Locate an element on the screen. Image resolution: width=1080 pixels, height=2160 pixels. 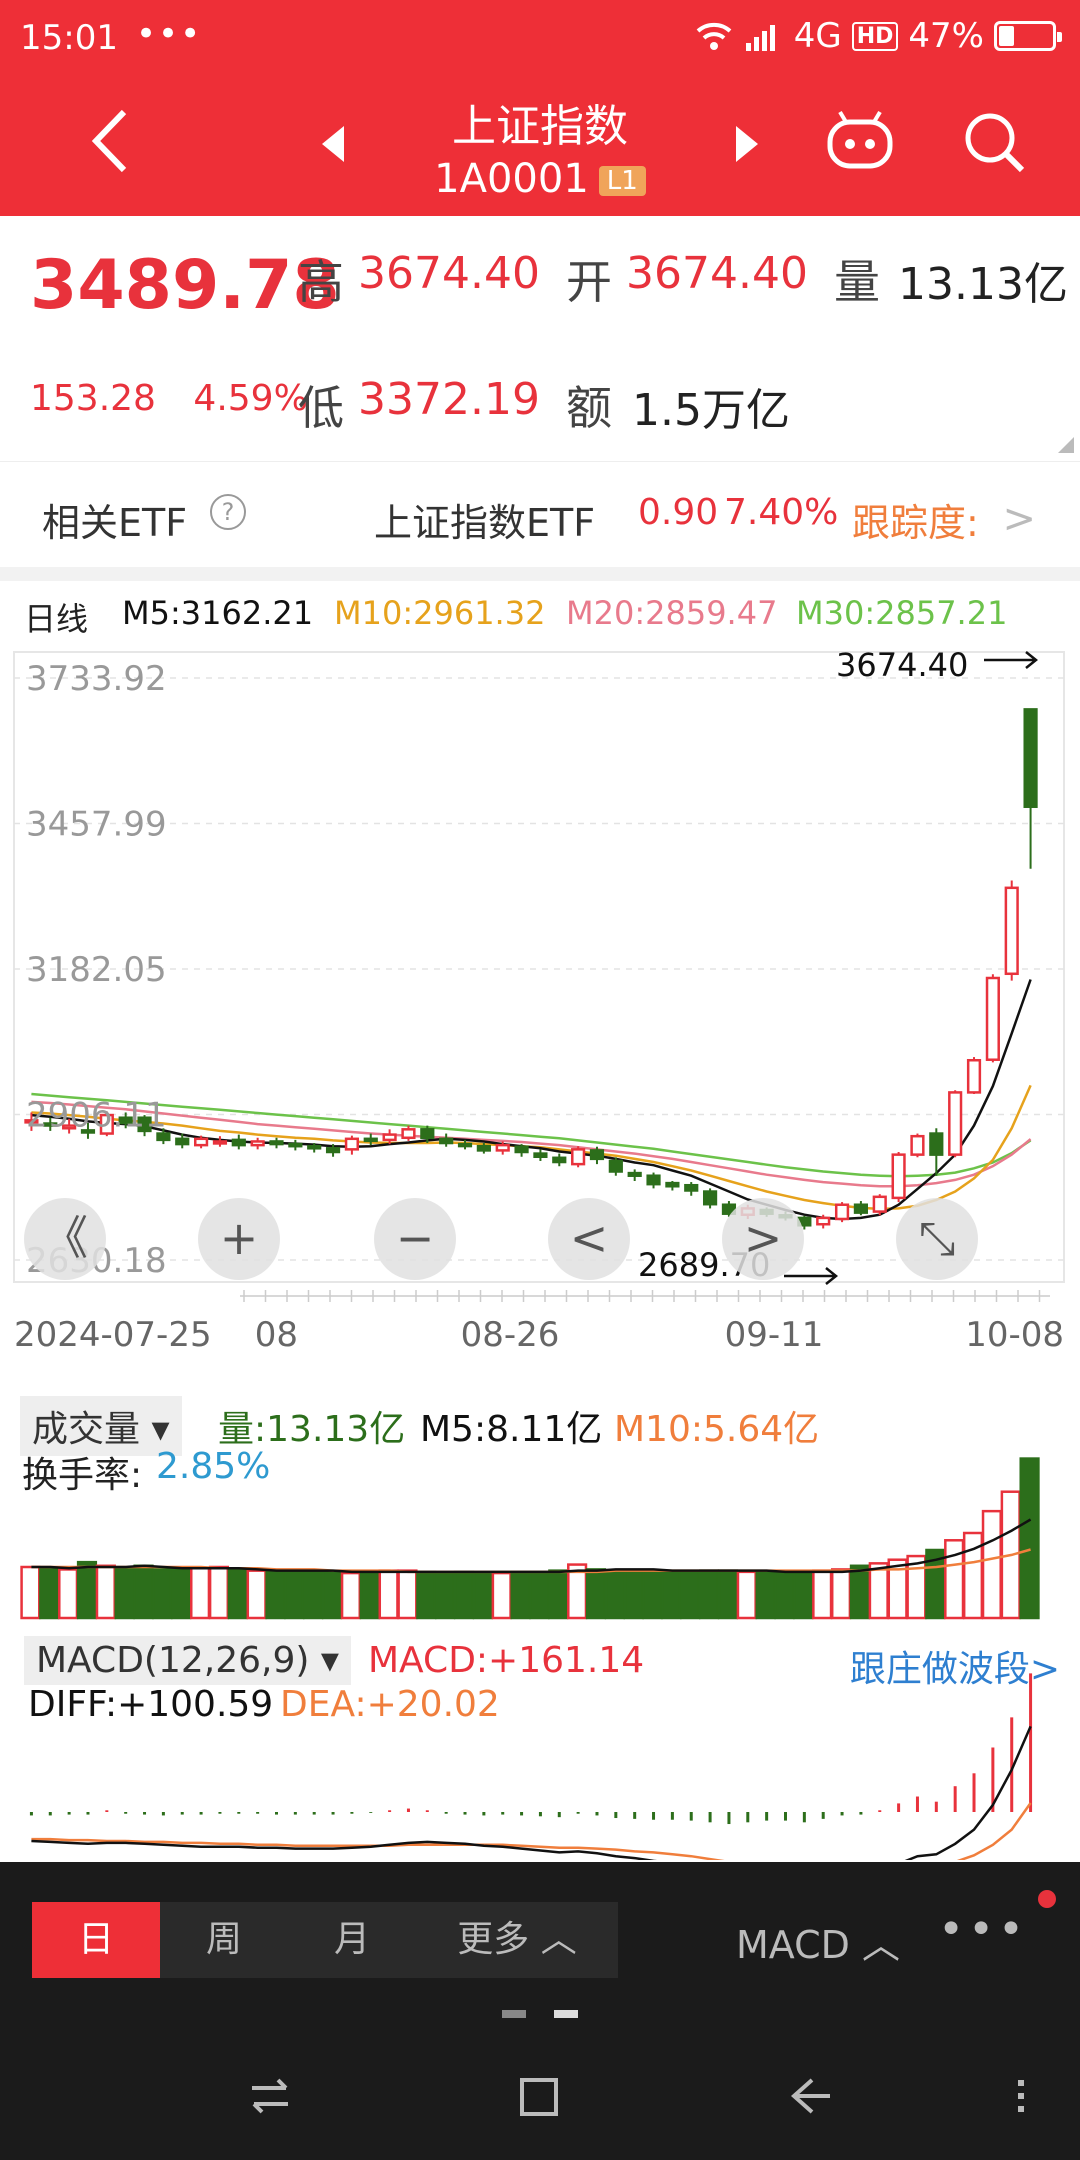
search-icon is located at coordinates (995, 143).